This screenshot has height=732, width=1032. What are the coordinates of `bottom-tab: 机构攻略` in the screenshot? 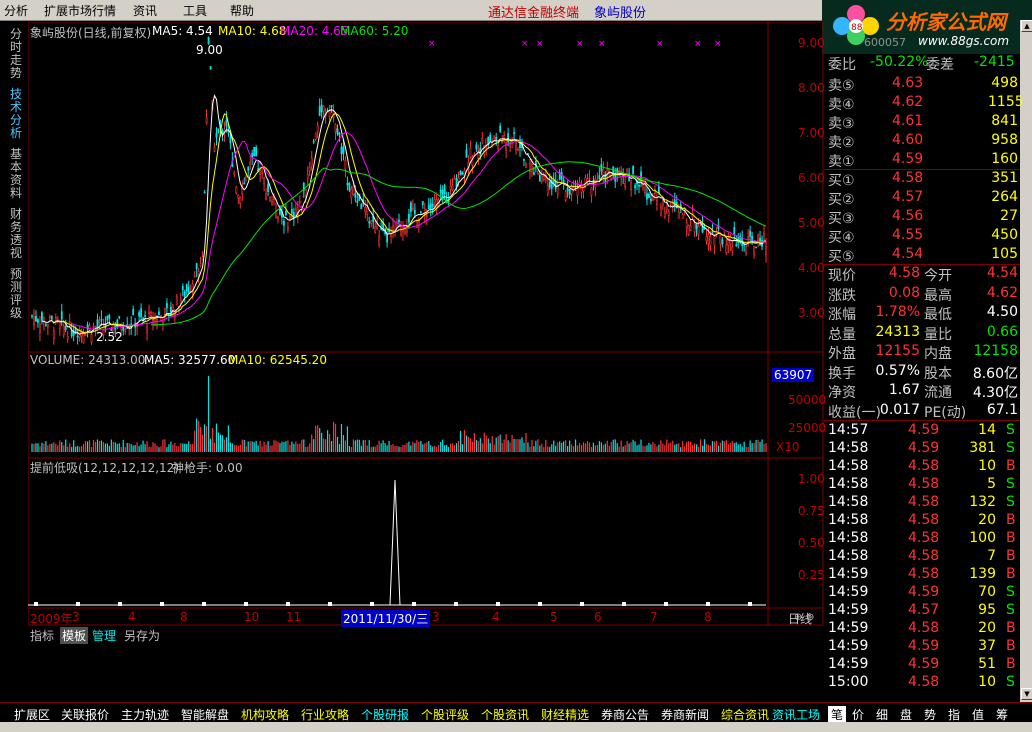 It's located at (265, 714).